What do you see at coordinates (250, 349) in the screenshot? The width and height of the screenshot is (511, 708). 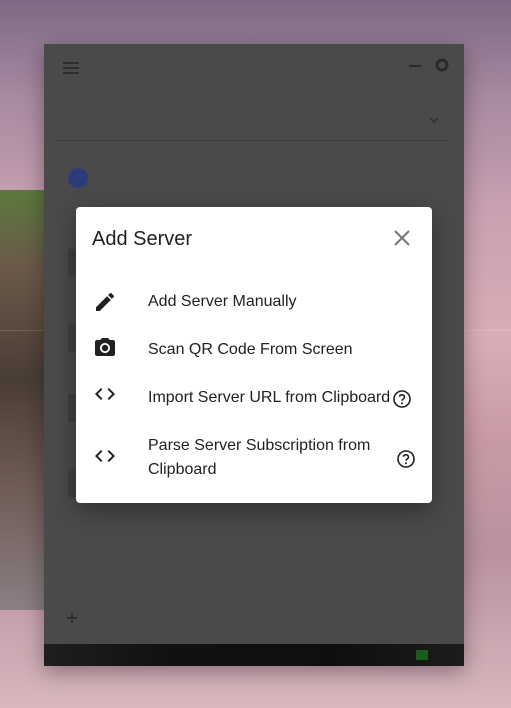 I see `item-label: Scan QR Code From Screen` at bounding box center [250, 349].